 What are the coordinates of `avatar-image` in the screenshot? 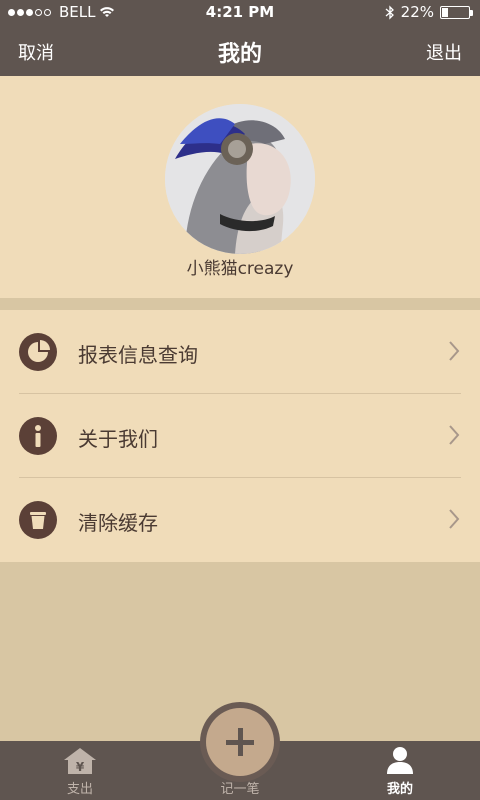 It's located at (240, 179).